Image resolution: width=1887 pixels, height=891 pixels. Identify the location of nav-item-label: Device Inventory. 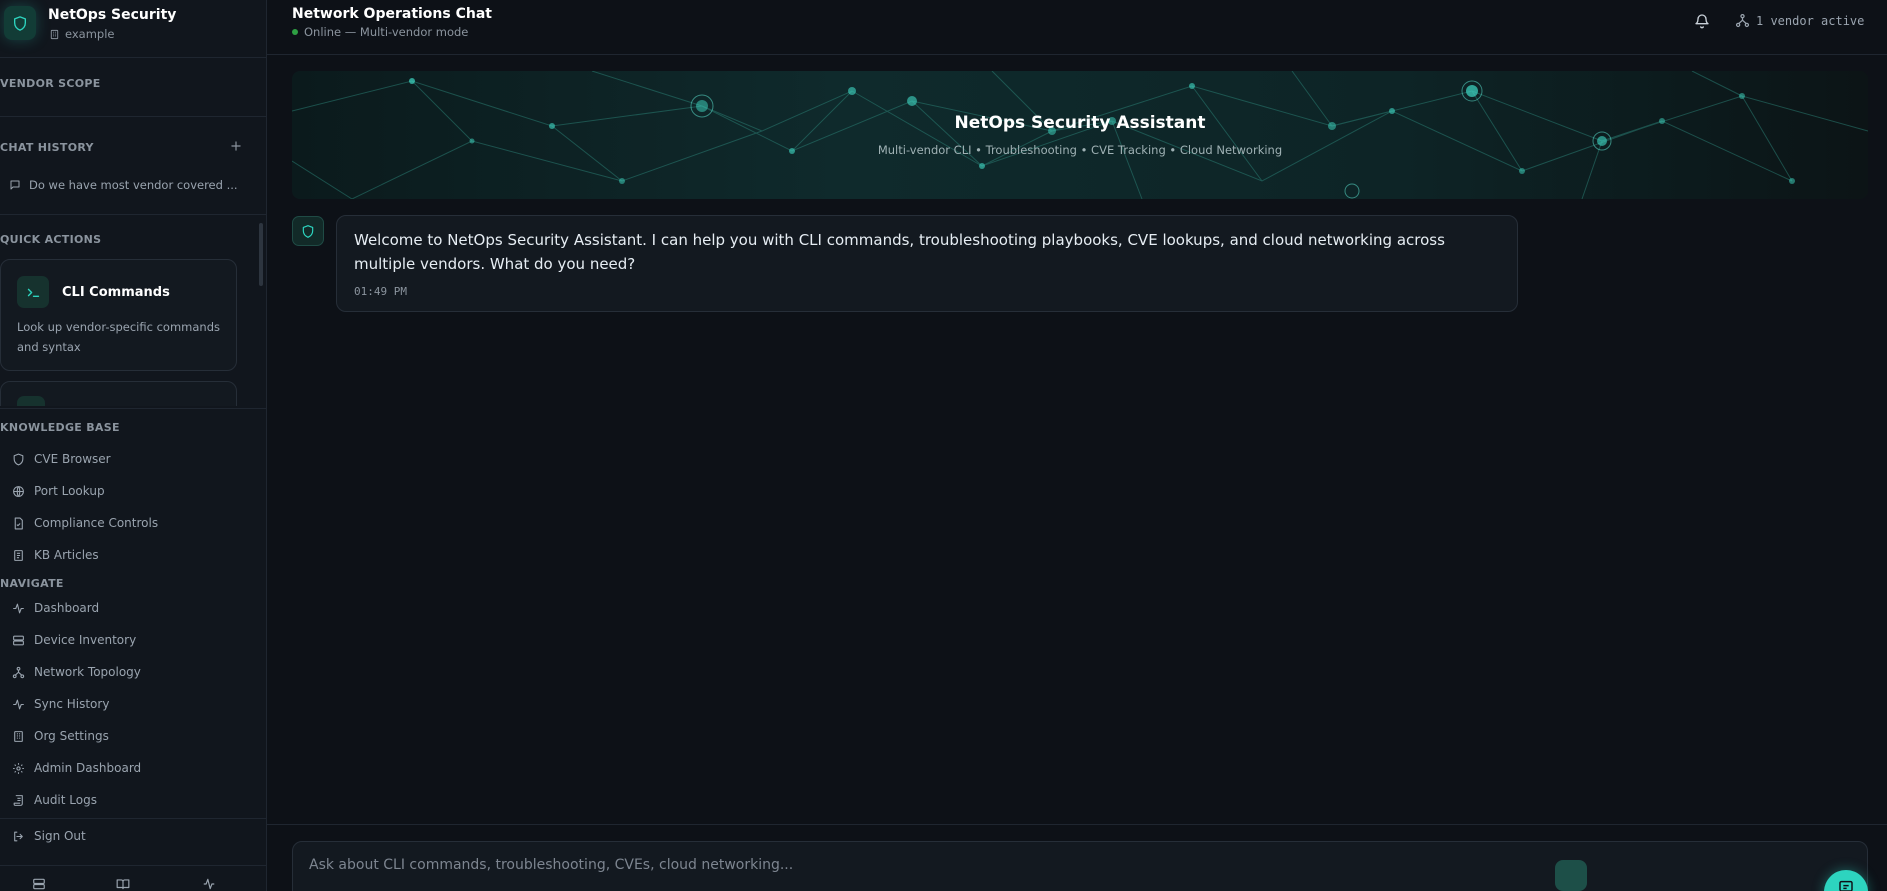
(85, 640).